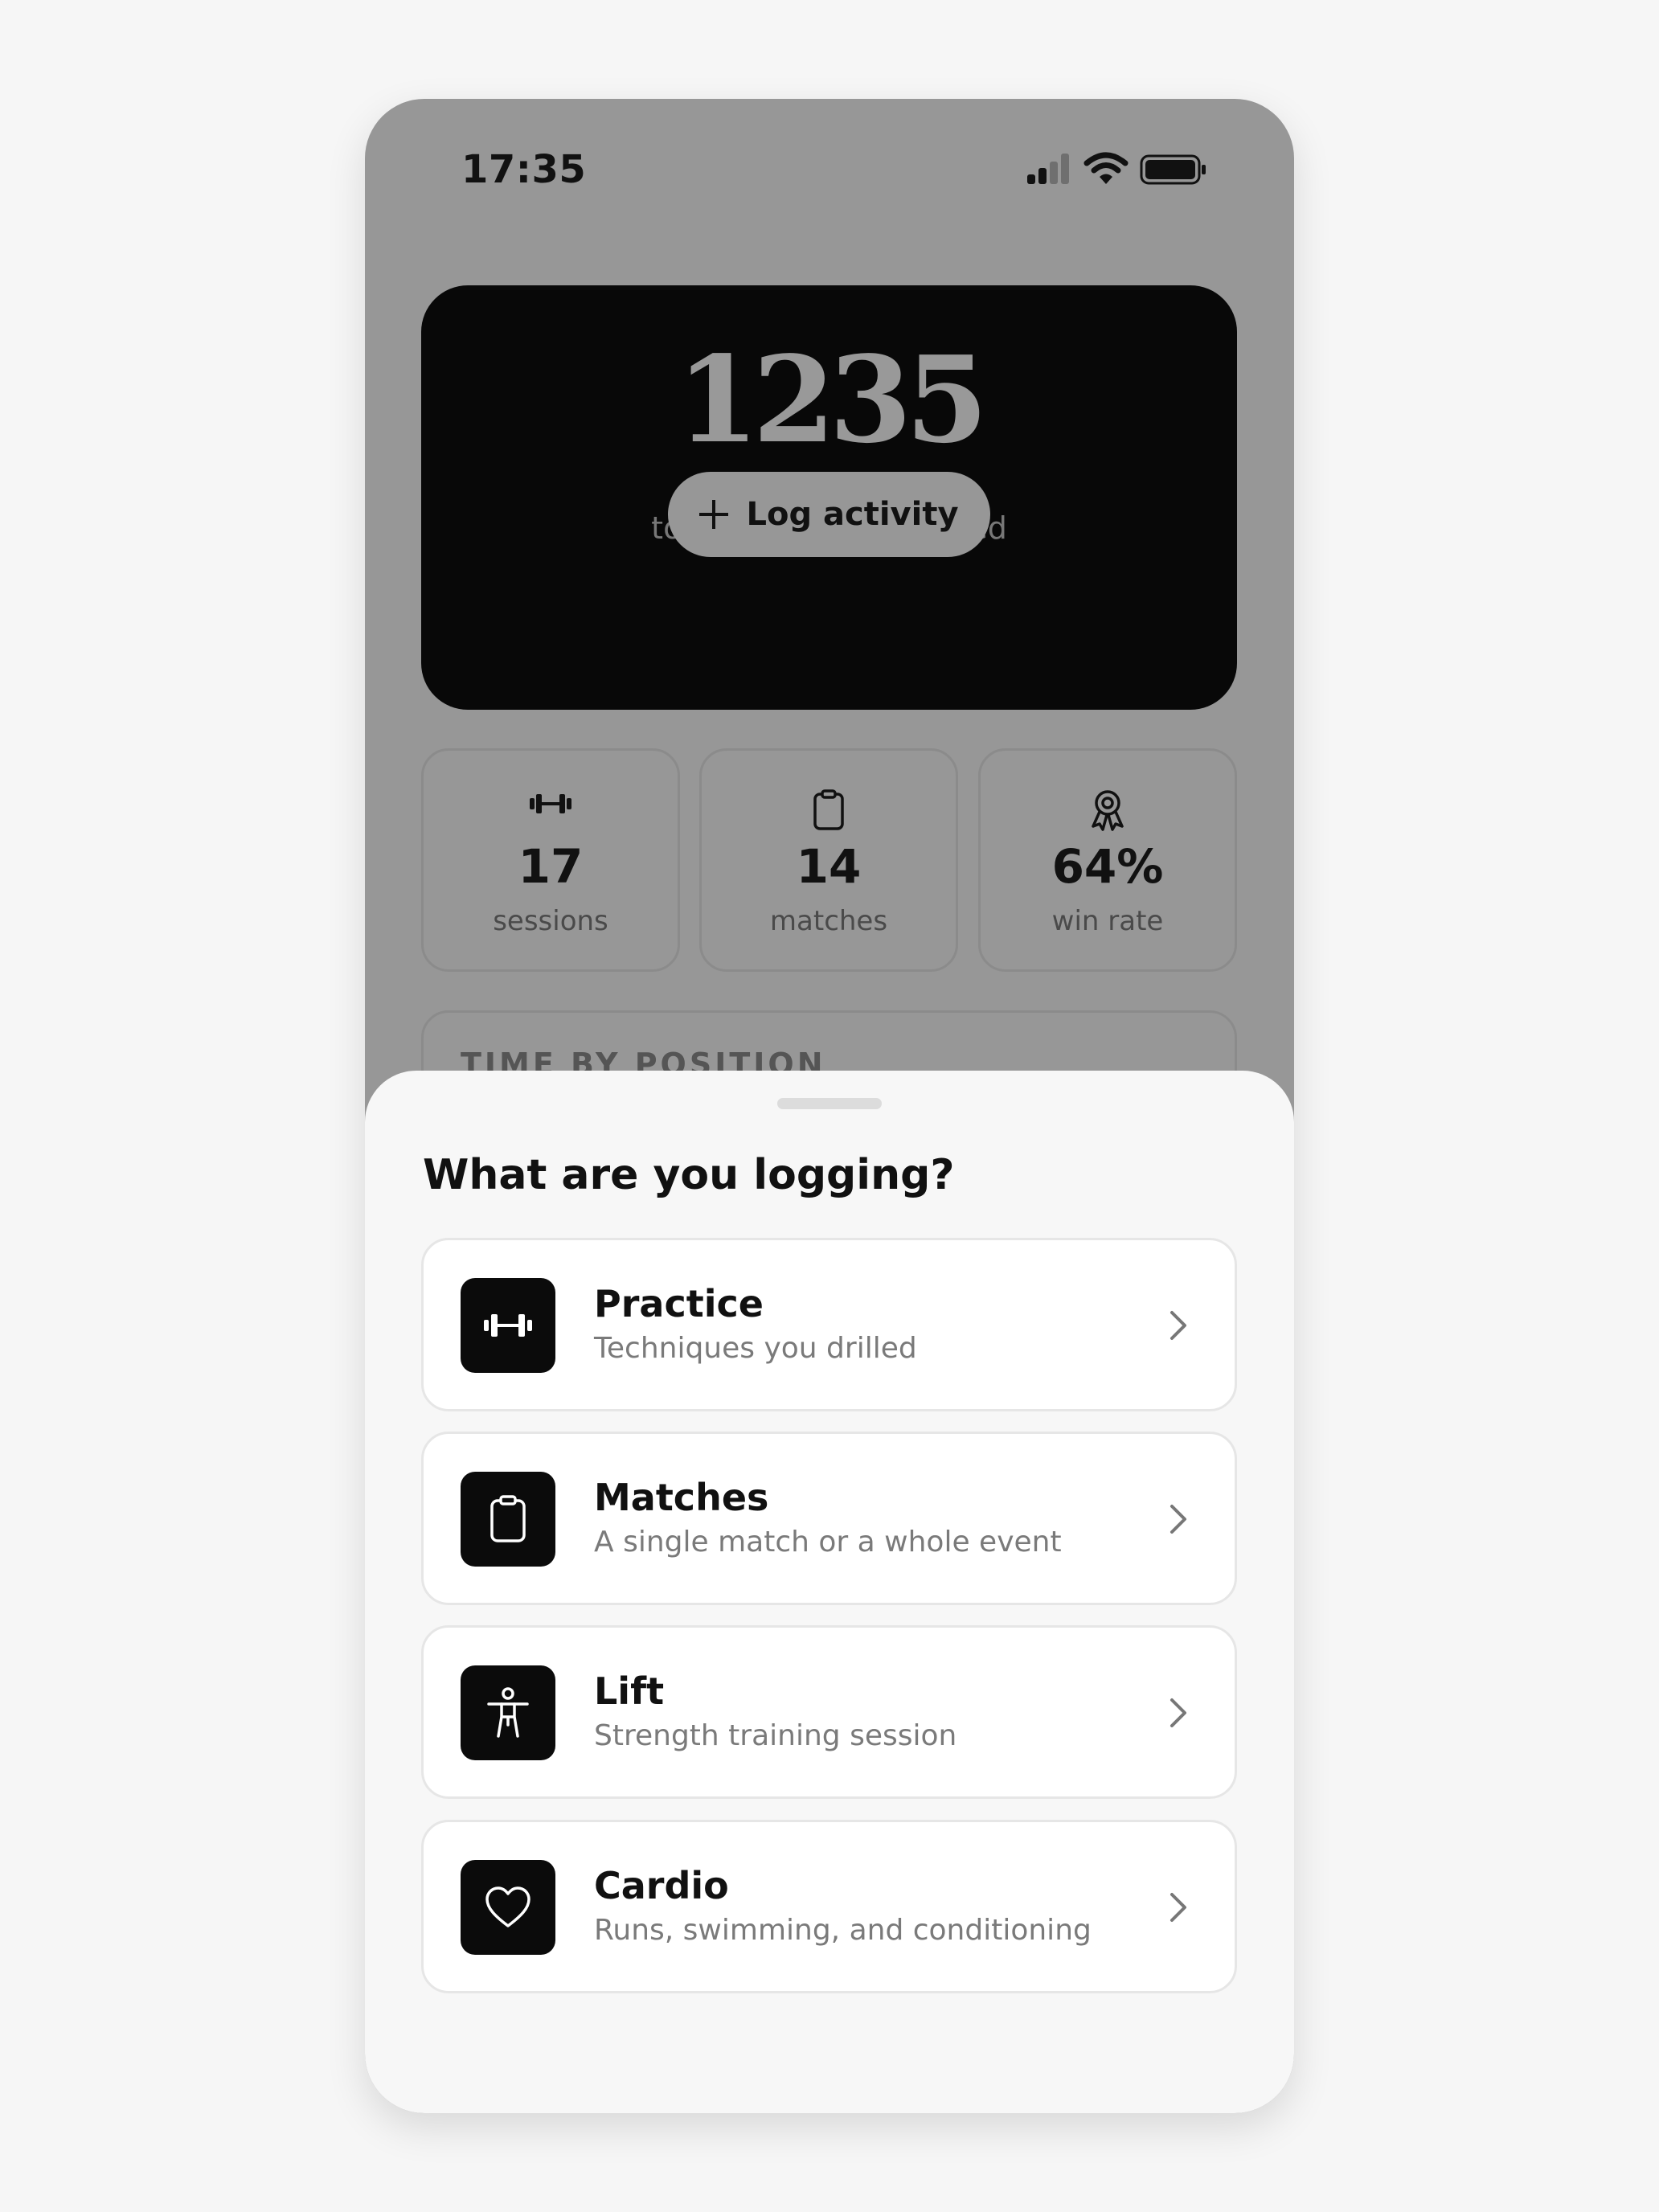 The image size is (1659, 2212). I want to click on total-minutes-value: 1235, so click(832, 399).